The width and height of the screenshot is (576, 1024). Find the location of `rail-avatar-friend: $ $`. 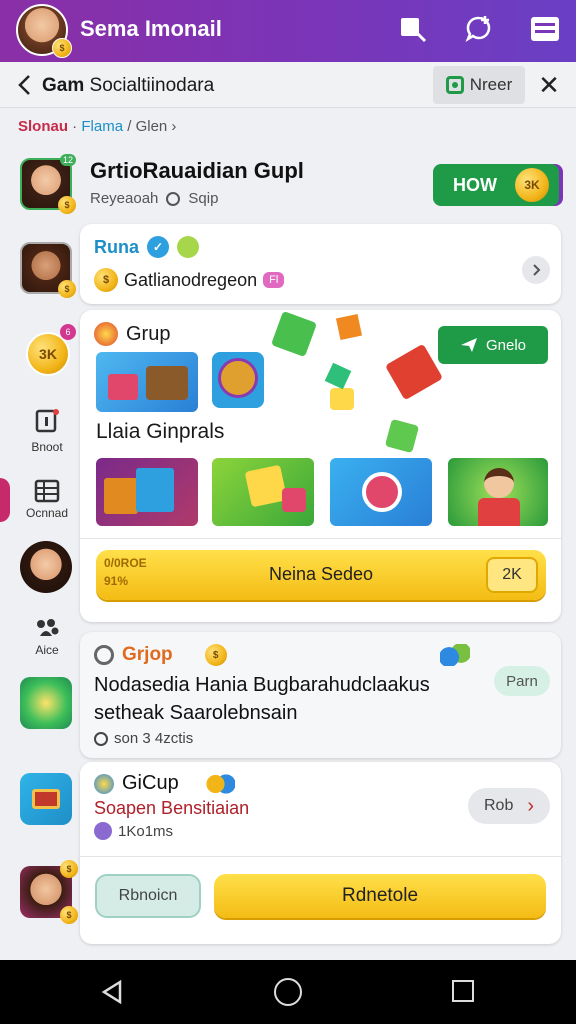

rail-avatar-friend: $ $ is located at coordinates (49, 892).